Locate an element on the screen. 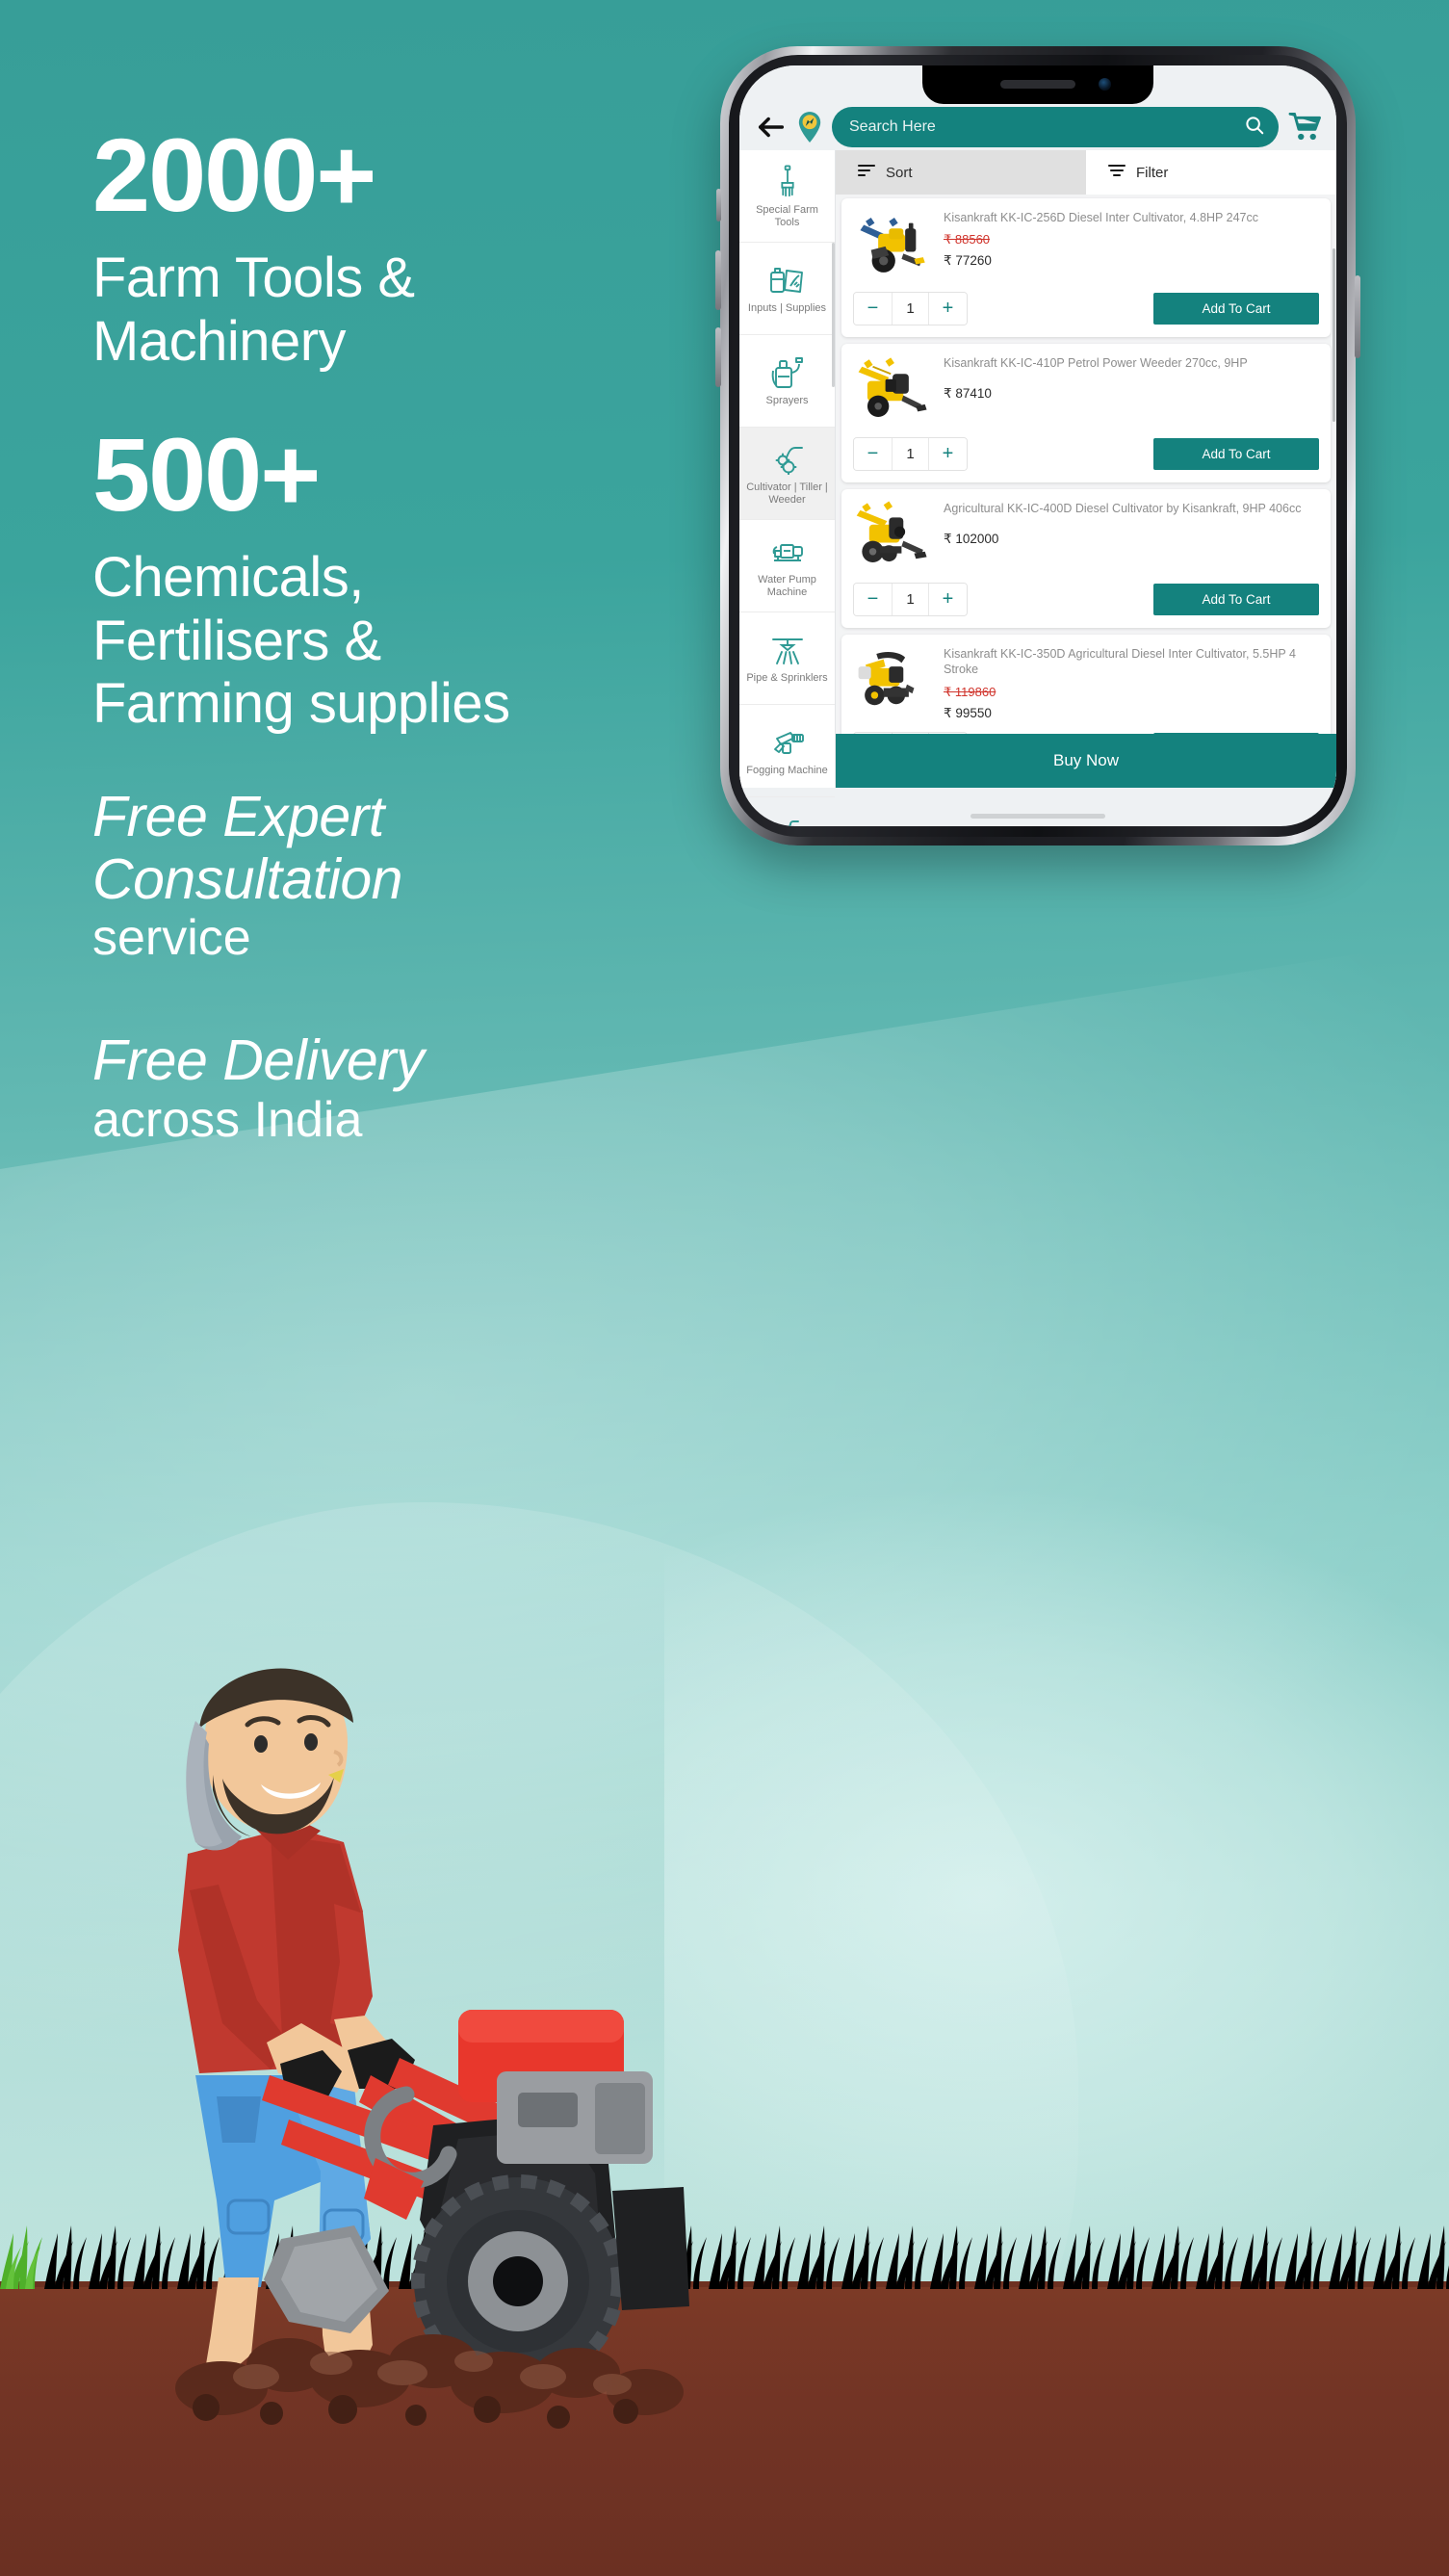  pitchfork-icon is located at coordinates (787, 182).